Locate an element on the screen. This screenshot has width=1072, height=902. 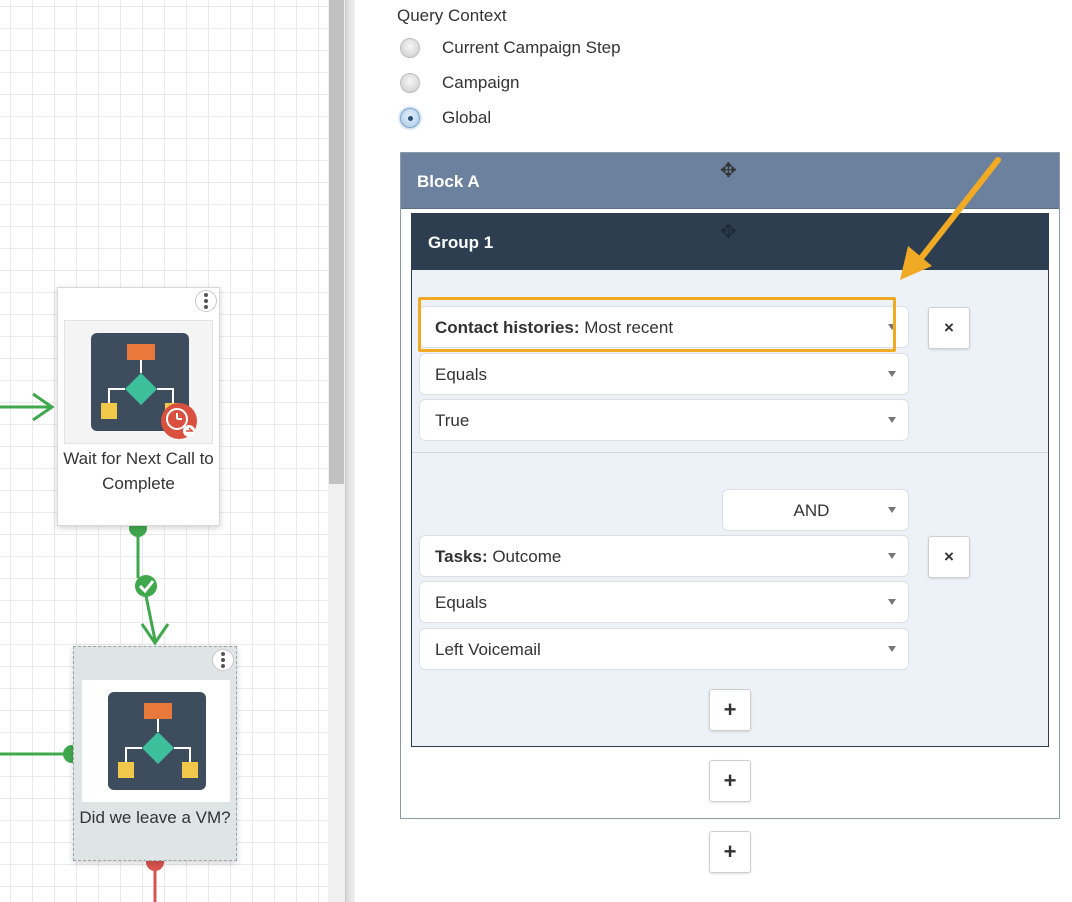
wait-node: Wait for Next Call to Complete is located at coordinates (138, 406).